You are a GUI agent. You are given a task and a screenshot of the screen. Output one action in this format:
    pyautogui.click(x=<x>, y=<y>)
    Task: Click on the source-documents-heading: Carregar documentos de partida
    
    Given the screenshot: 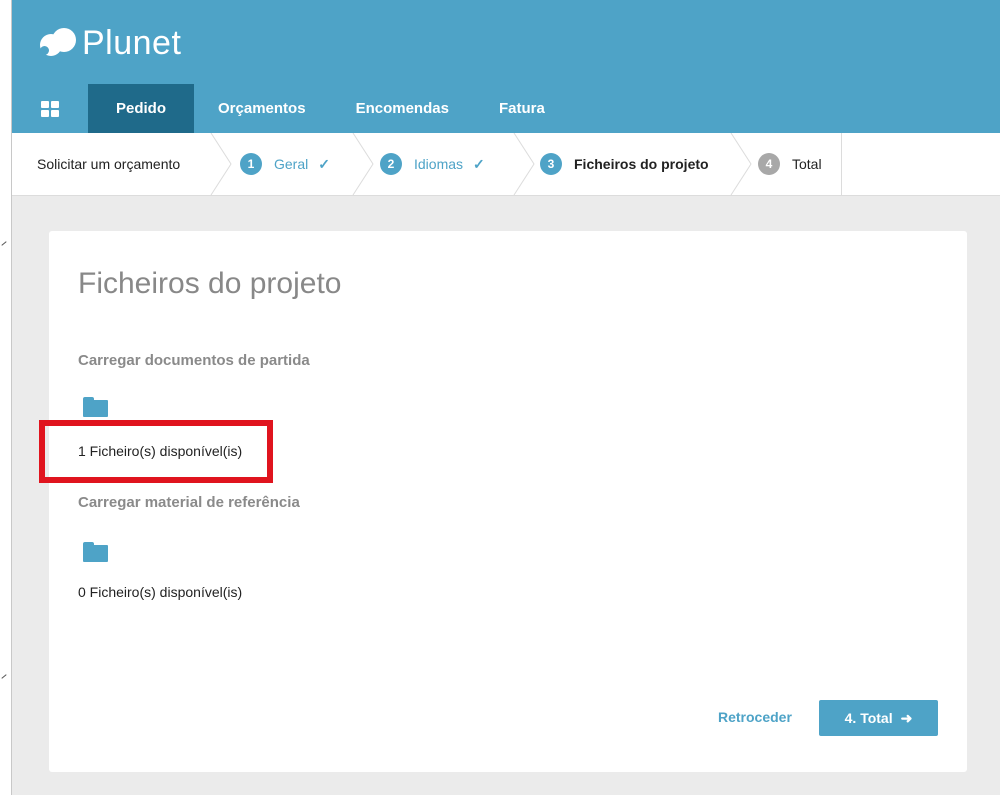 What is the action you would take?
    pyautogui.click(x=194, y=360)
    